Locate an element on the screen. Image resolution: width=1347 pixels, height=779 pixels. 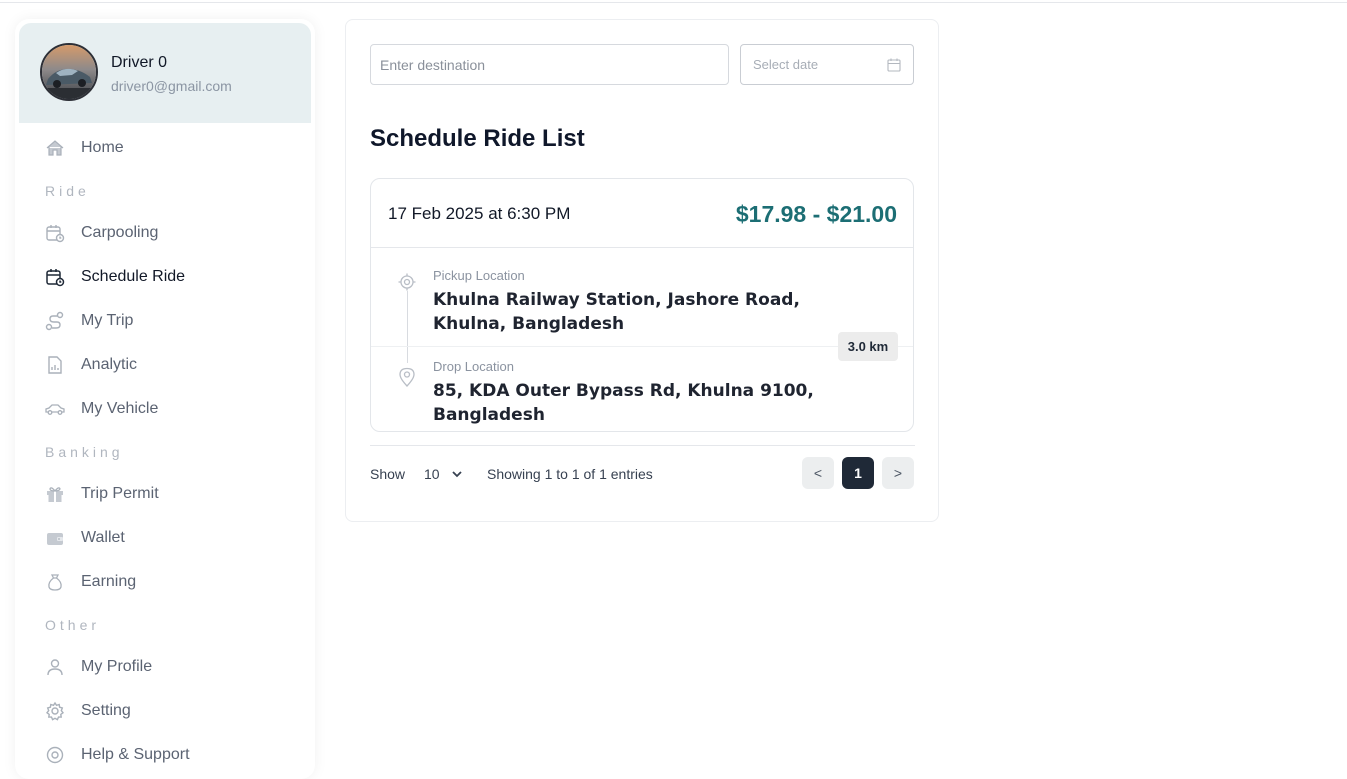
prev-page-button: < is located at coordinates (818, 473).